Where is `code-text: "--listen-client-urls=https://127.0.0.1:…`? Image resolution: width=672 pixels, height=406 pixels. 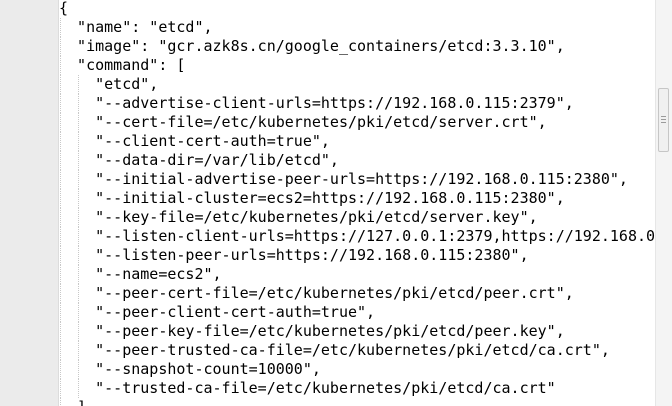 code-text: "--listen-client-urls=https://127.0.0.1:… is located at coordinates (357, 236).